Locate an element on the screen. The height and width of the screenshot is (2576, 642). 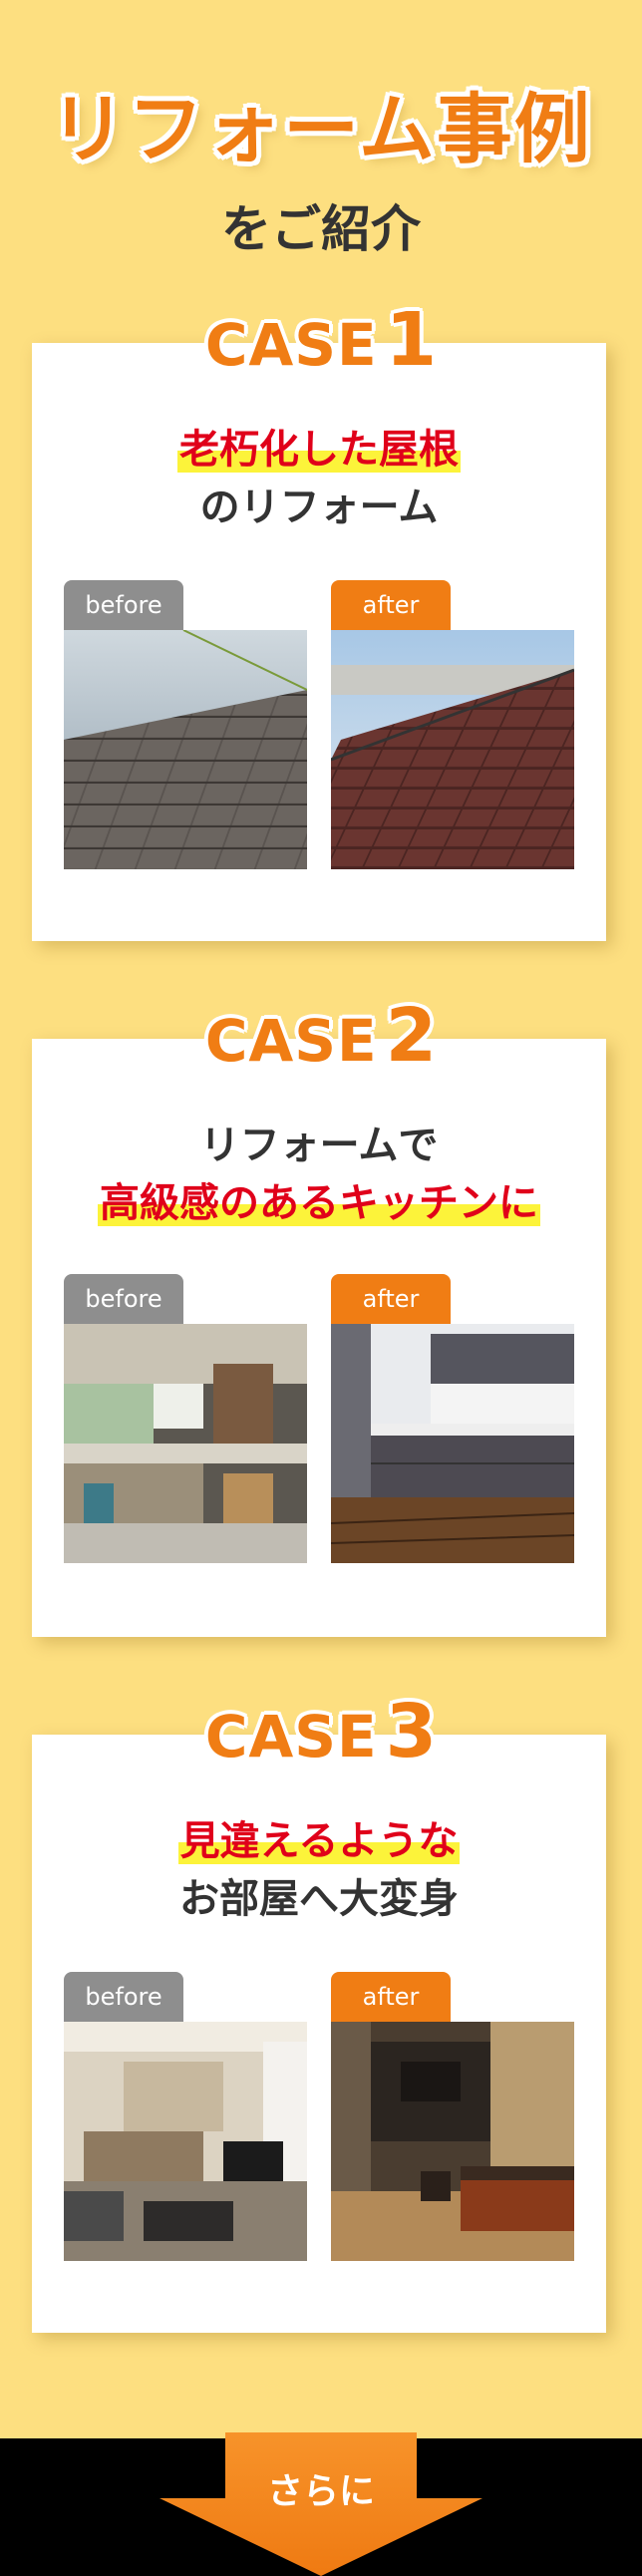
case-1-before-photo is located at coordinates (185, 749).